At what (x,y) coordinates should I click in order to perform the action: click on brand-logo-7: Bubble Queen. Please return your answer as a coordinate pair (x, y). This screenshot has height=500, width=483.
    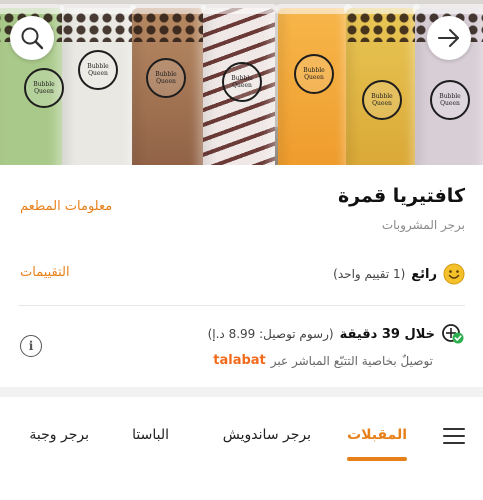
    Looking at the image, I should click on (450, 100).